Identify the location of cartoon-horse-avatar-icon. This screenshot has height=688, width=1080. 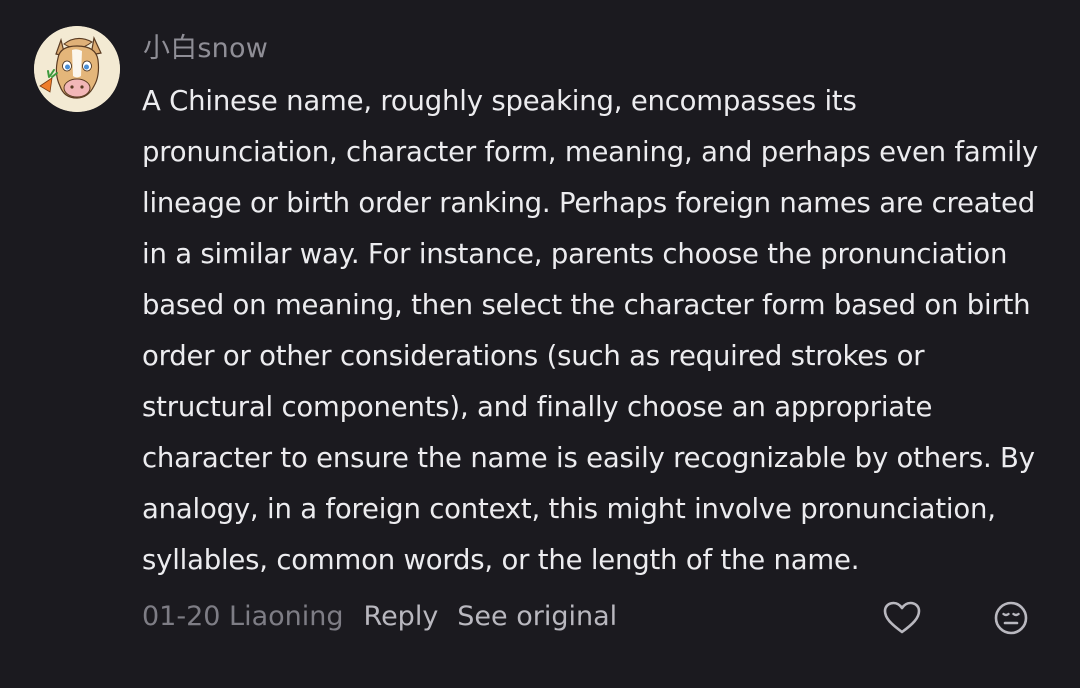
(77, 69).